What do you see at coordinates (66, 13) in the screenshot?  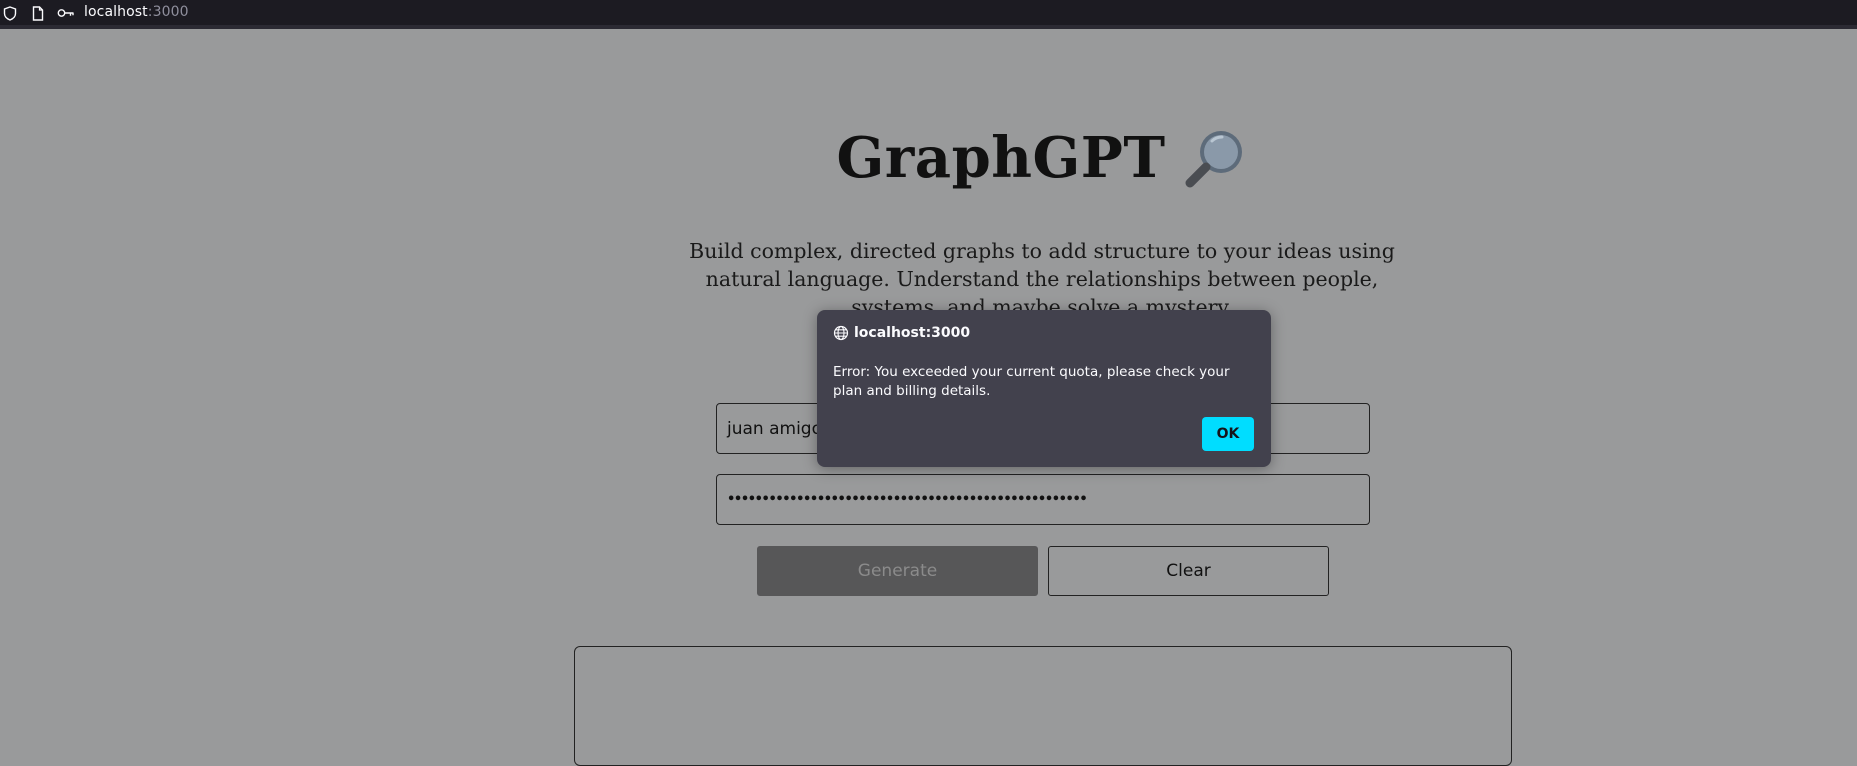 I see `key-icon` at bounding box center [66, 13].